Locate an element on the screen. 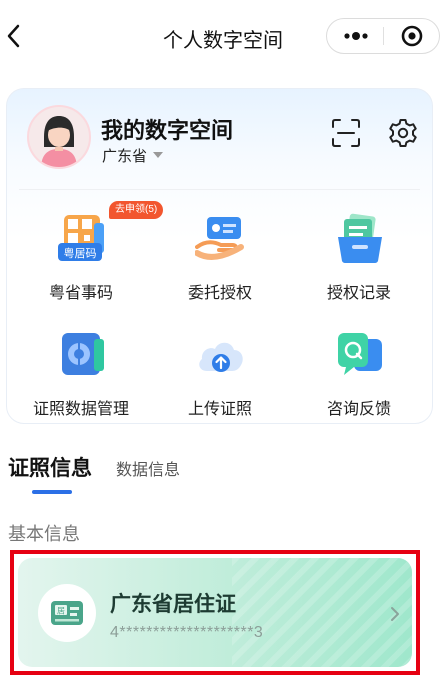 The height and width of the screenshot is (682, 446). space-title: 我的数字空间 is located at coordinates (167, 130).